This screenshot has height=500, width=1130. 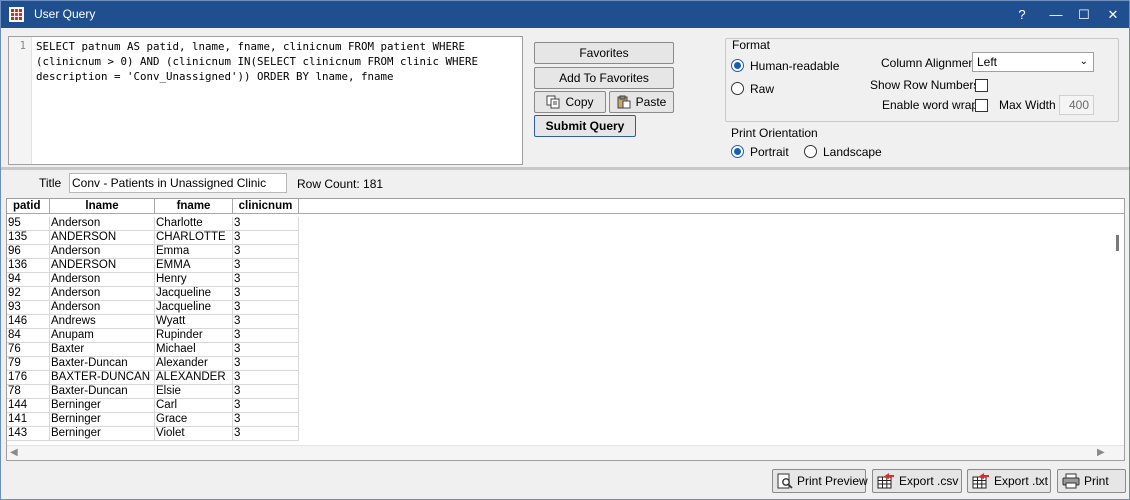 What do you see at coordinates (194, 336) in the screenshot?
I see `fname-cell: Rupinder` at bounding box center [194, 336].